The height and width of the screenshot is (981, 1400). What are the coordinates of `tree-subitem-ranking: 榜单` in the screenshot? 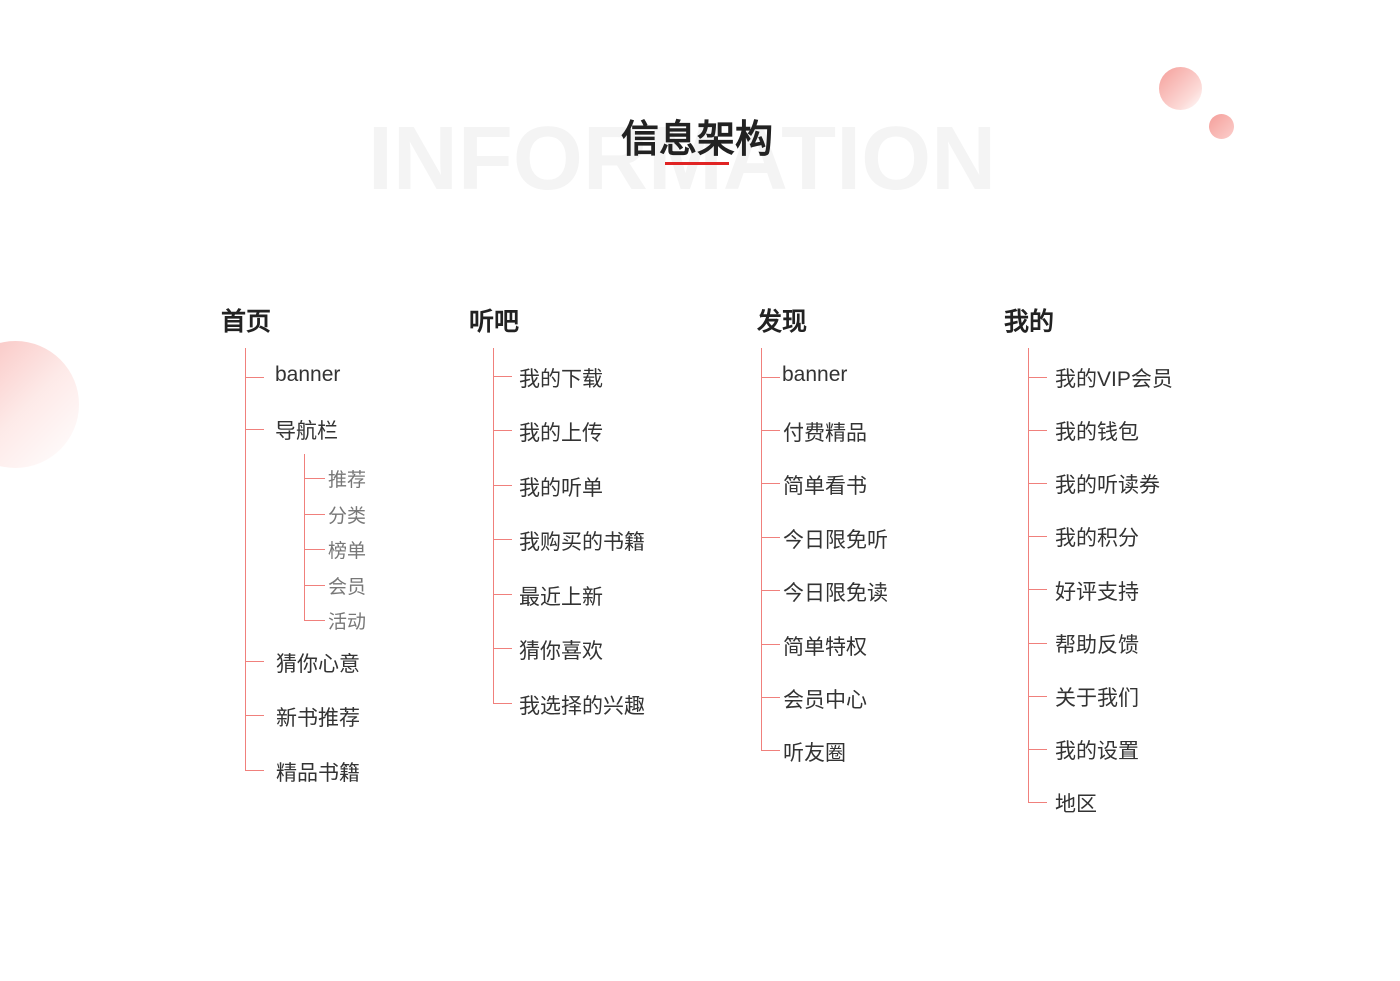 It's located at (347, 551).